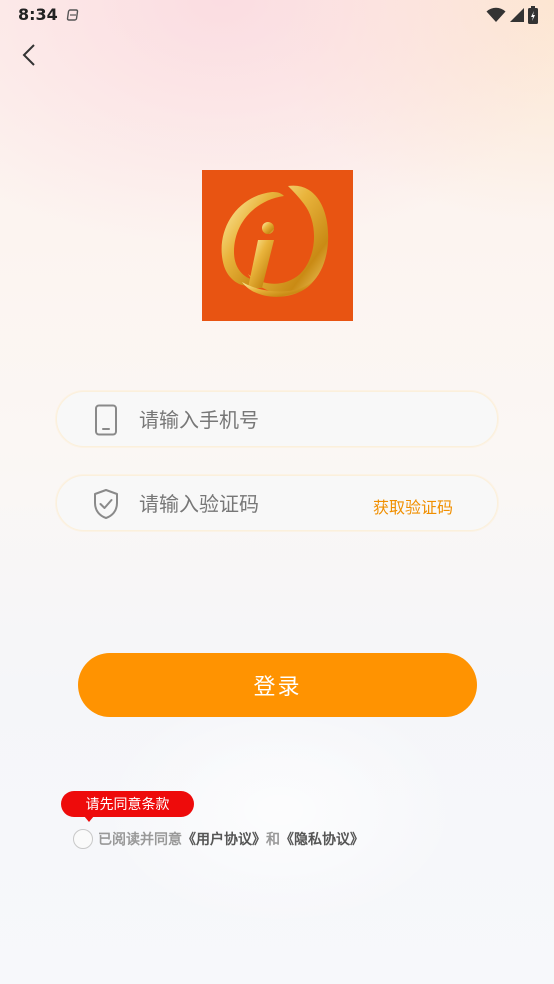 The image size is (554, 984). Describe the element at coordinates (413, 506) in the screenshot. I see `get-code-button: 获取验证码` at that location.